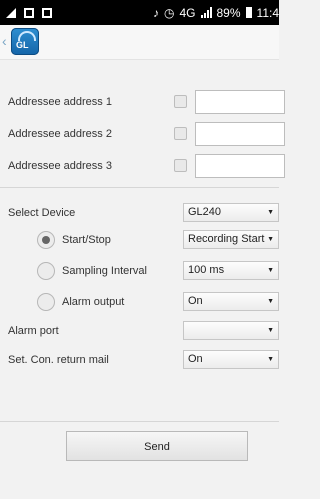 This screenshot has height=499, width=320. I want to click on alarm-output-radio, so click(46, 302).